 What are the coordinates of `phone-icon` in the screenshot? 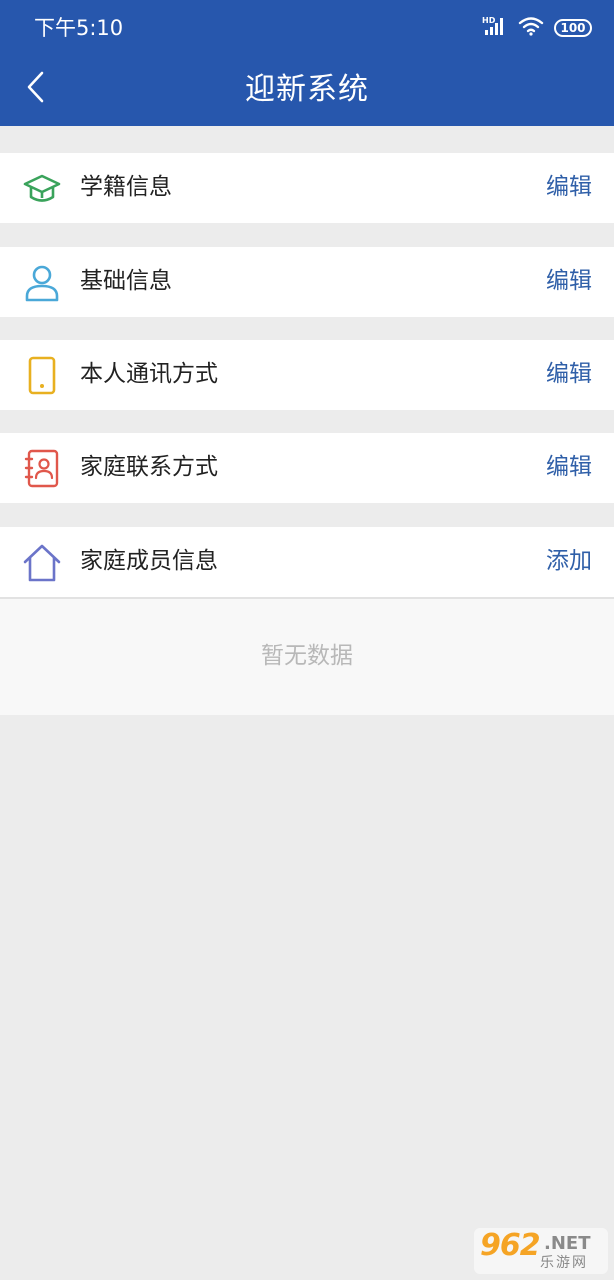 It's located at (42, 376).